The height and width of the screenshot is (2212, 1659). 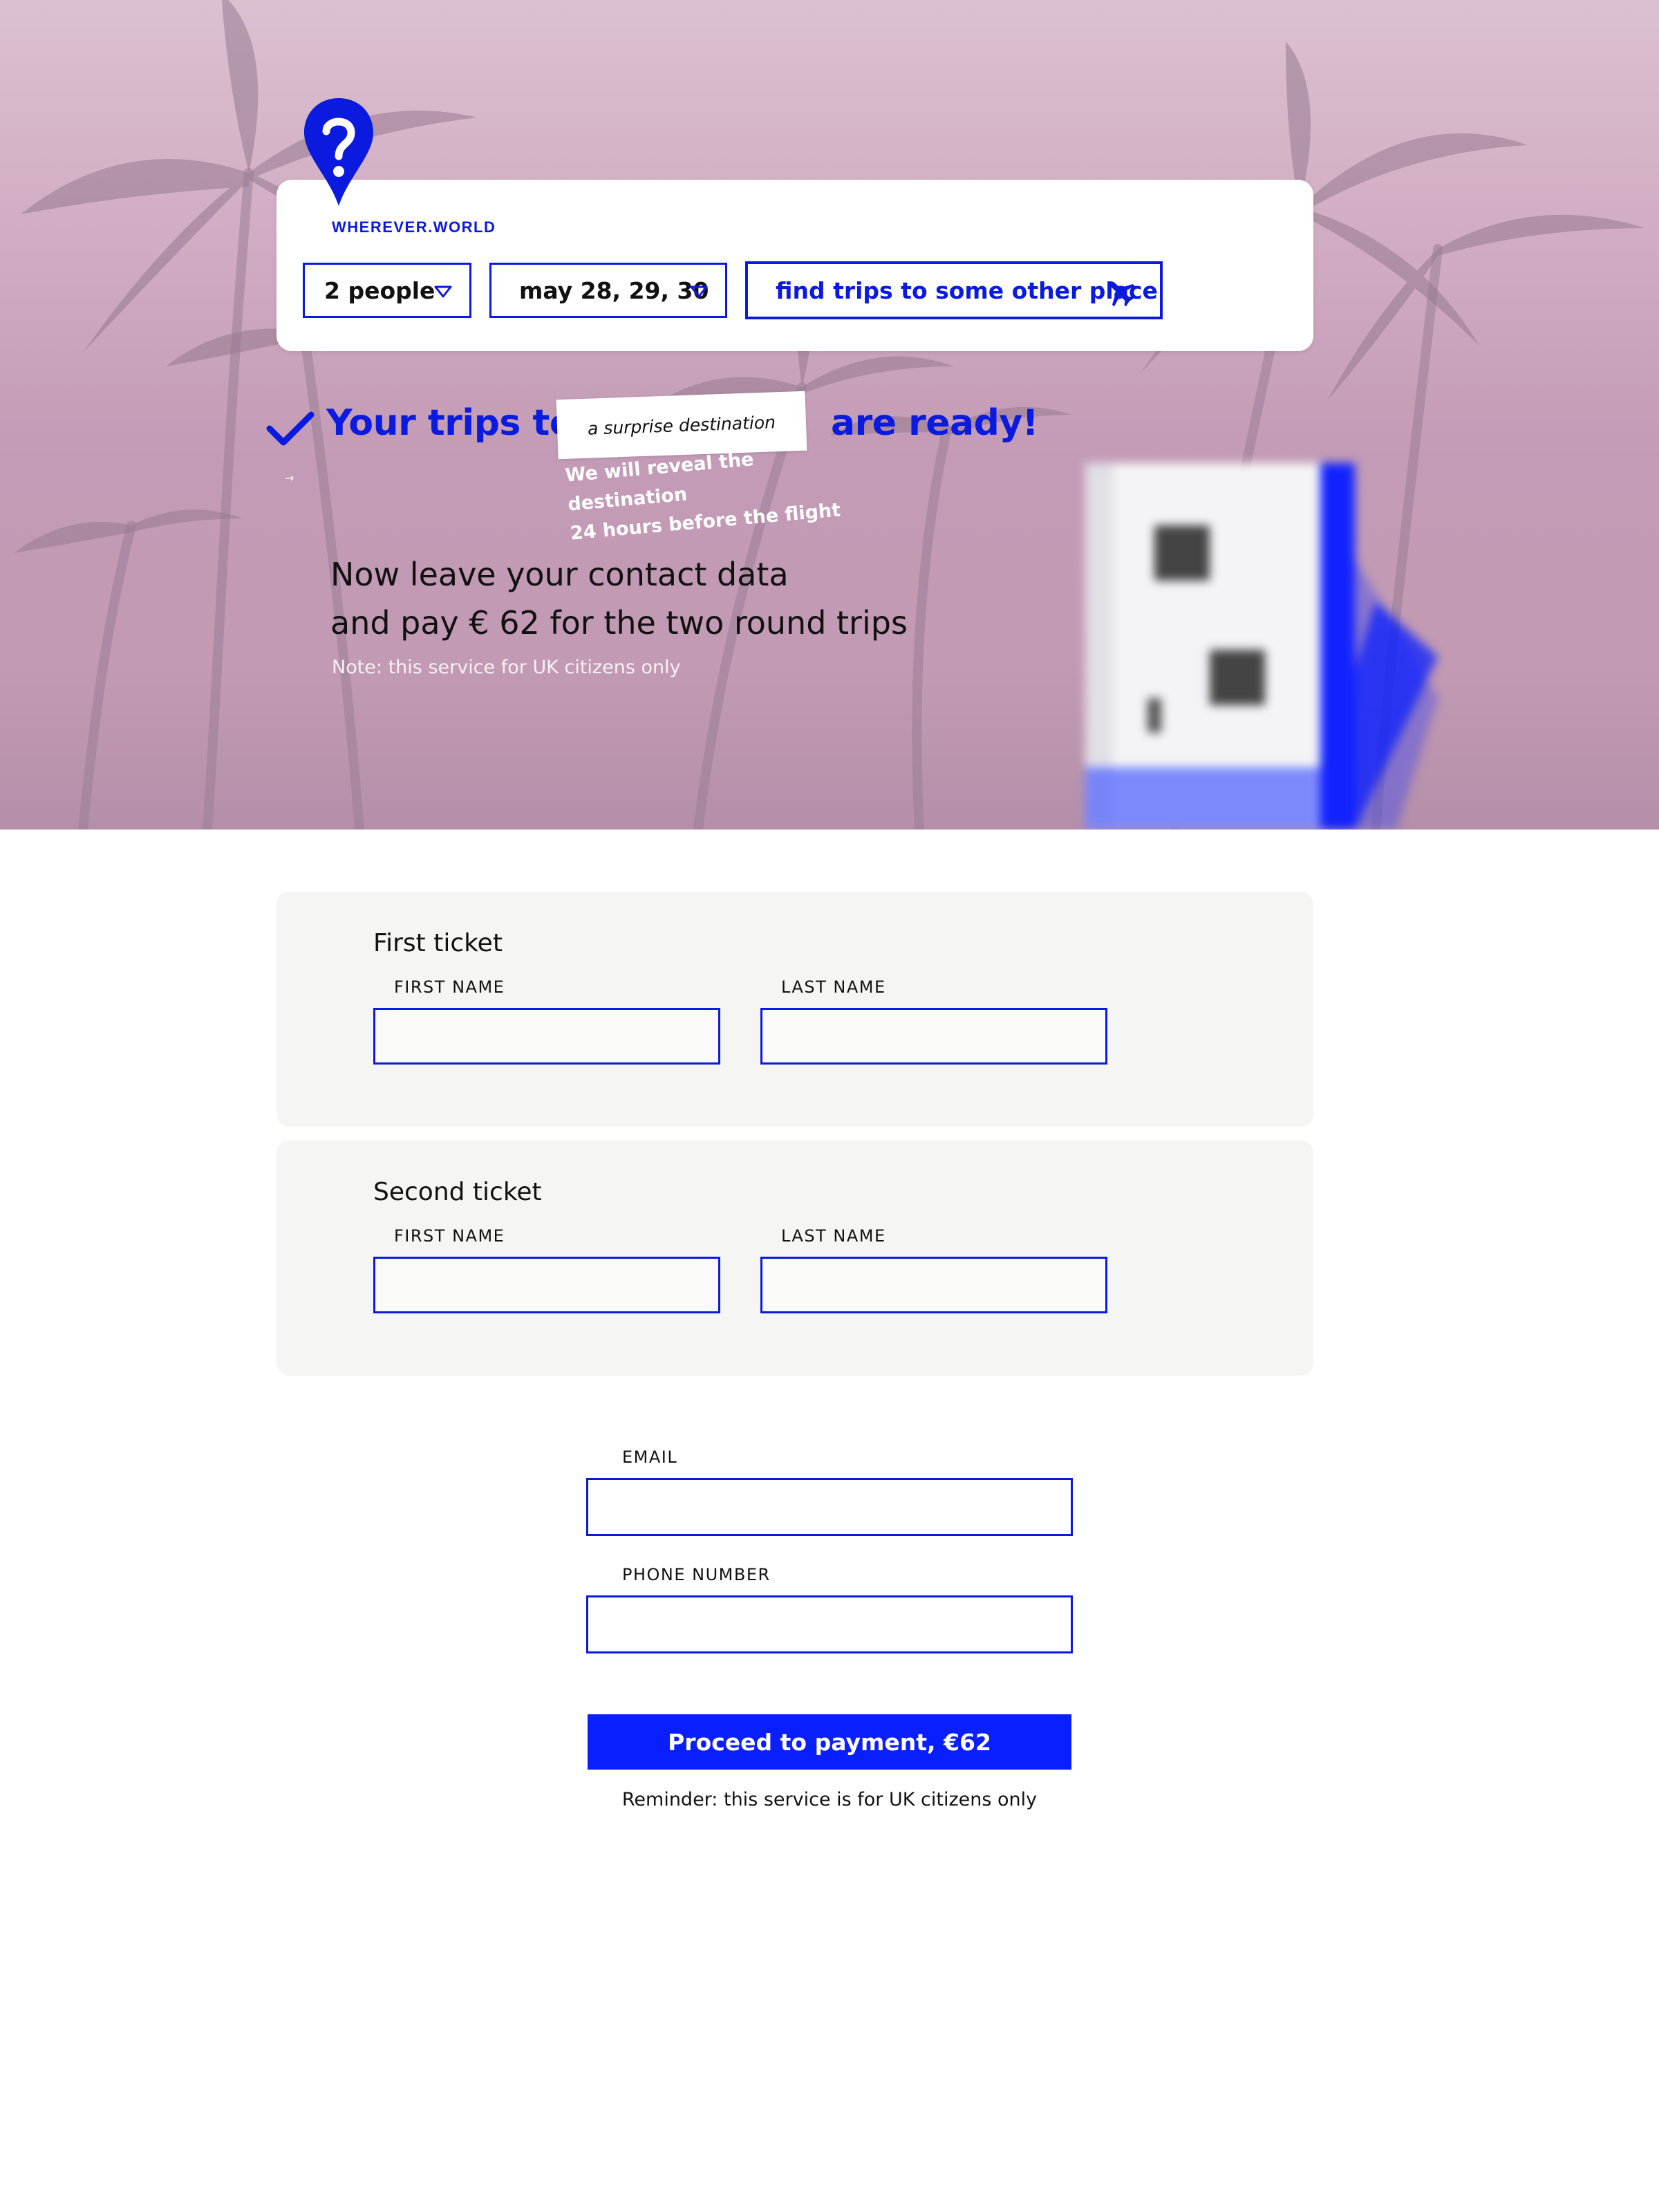 I want to click on email-field, so click(x=829, y=1507).